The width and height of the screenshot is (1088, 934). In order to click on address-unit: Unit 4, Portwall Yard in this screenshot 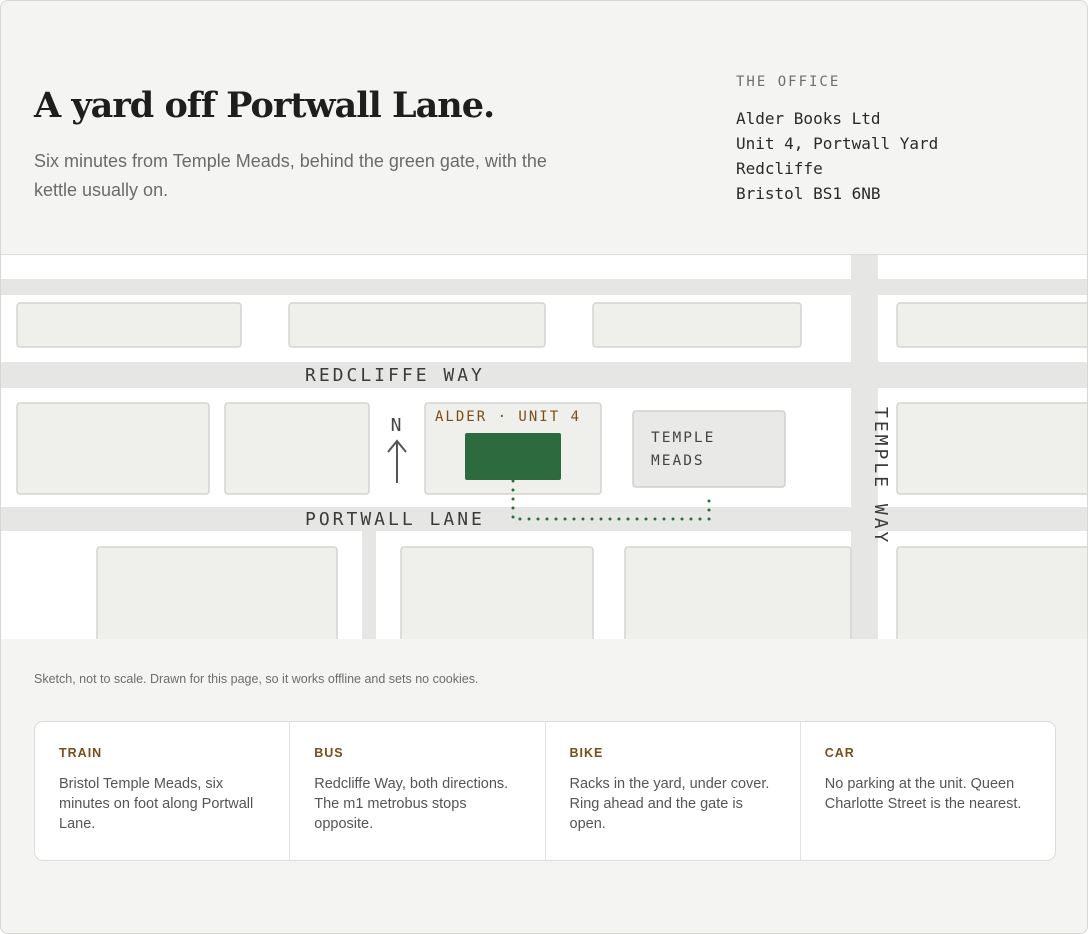, I will do `click(837, 143)`.